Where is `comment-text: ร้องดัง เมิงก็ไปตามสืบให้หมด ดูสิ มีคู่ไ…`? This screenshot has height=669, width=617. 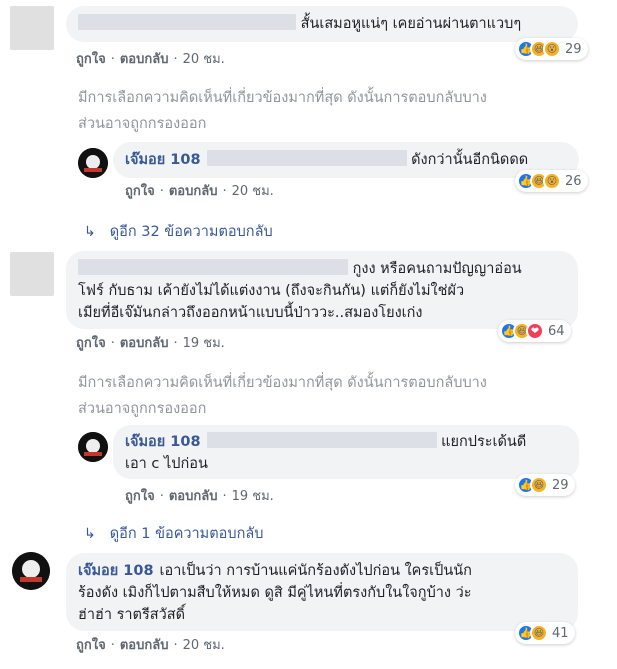
comment-text: ร้องดัง เมิงก็ไปตามสืบให้หมด ดูสิ มีคู่ไ… is located at coordinates (275, 593).